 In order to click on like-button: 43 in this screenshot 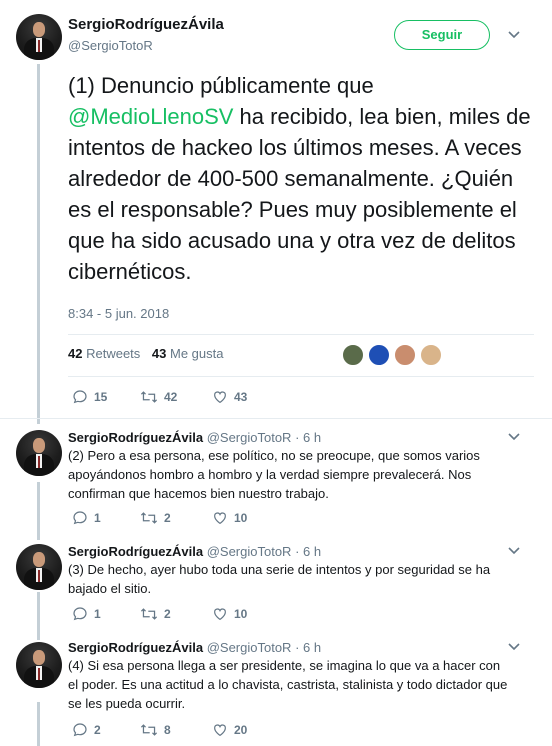, I will do `click(229, 397)`.